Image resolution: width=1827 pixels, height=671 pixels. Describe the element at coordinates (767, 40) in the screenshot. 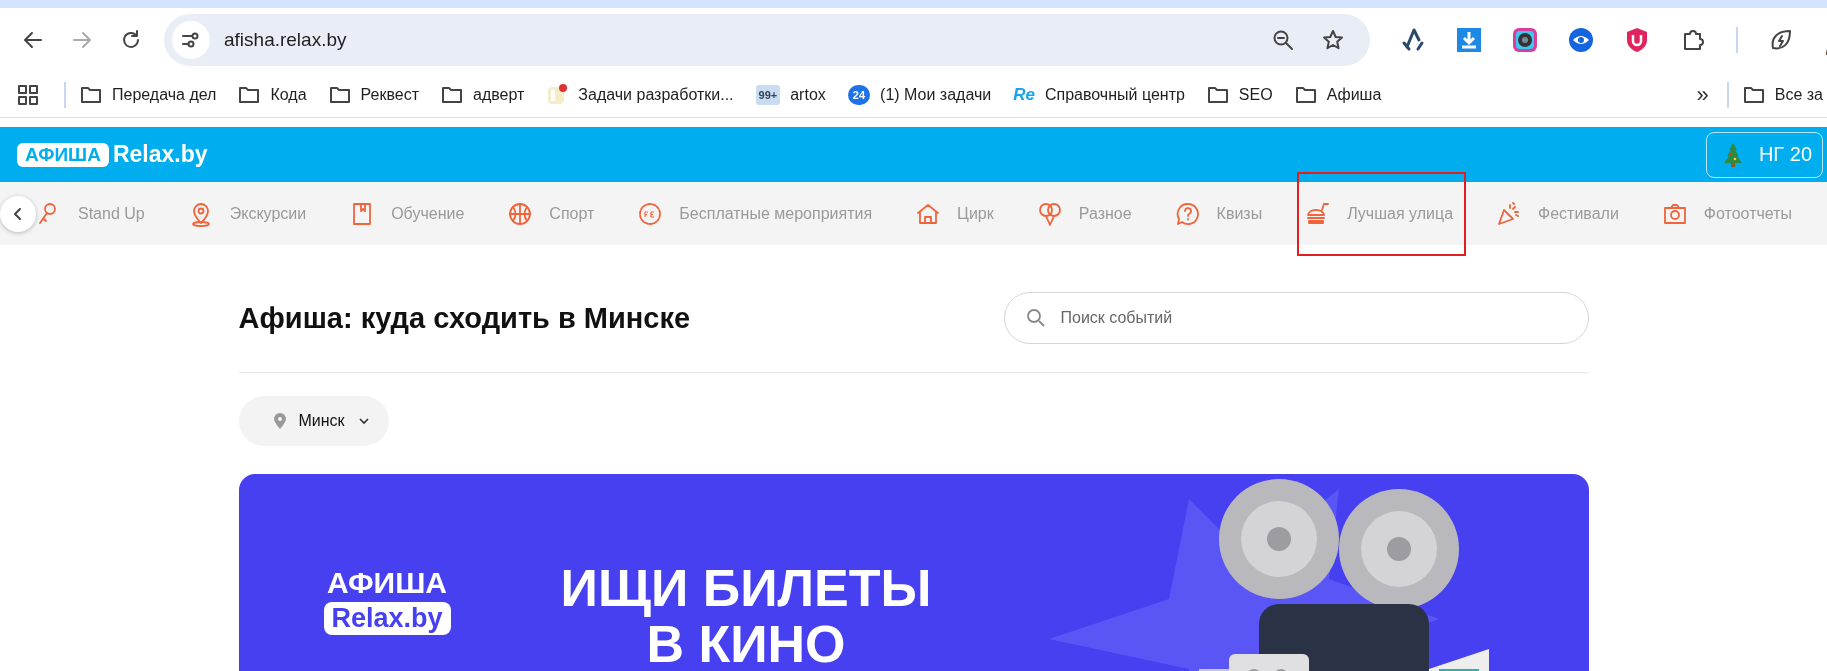

I see `address-bar: afisha.relax.by` at that location.